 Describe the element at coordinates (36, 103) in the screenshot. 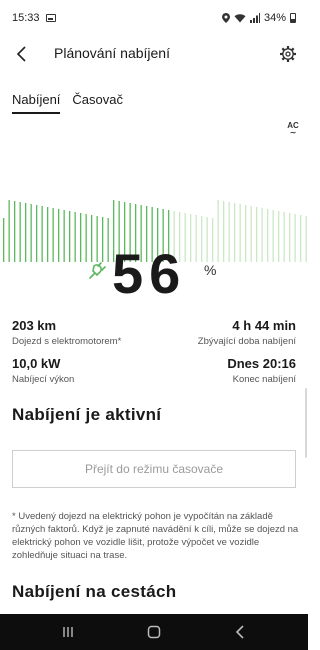

I see `tab-charging: Nabíjení` at that location.